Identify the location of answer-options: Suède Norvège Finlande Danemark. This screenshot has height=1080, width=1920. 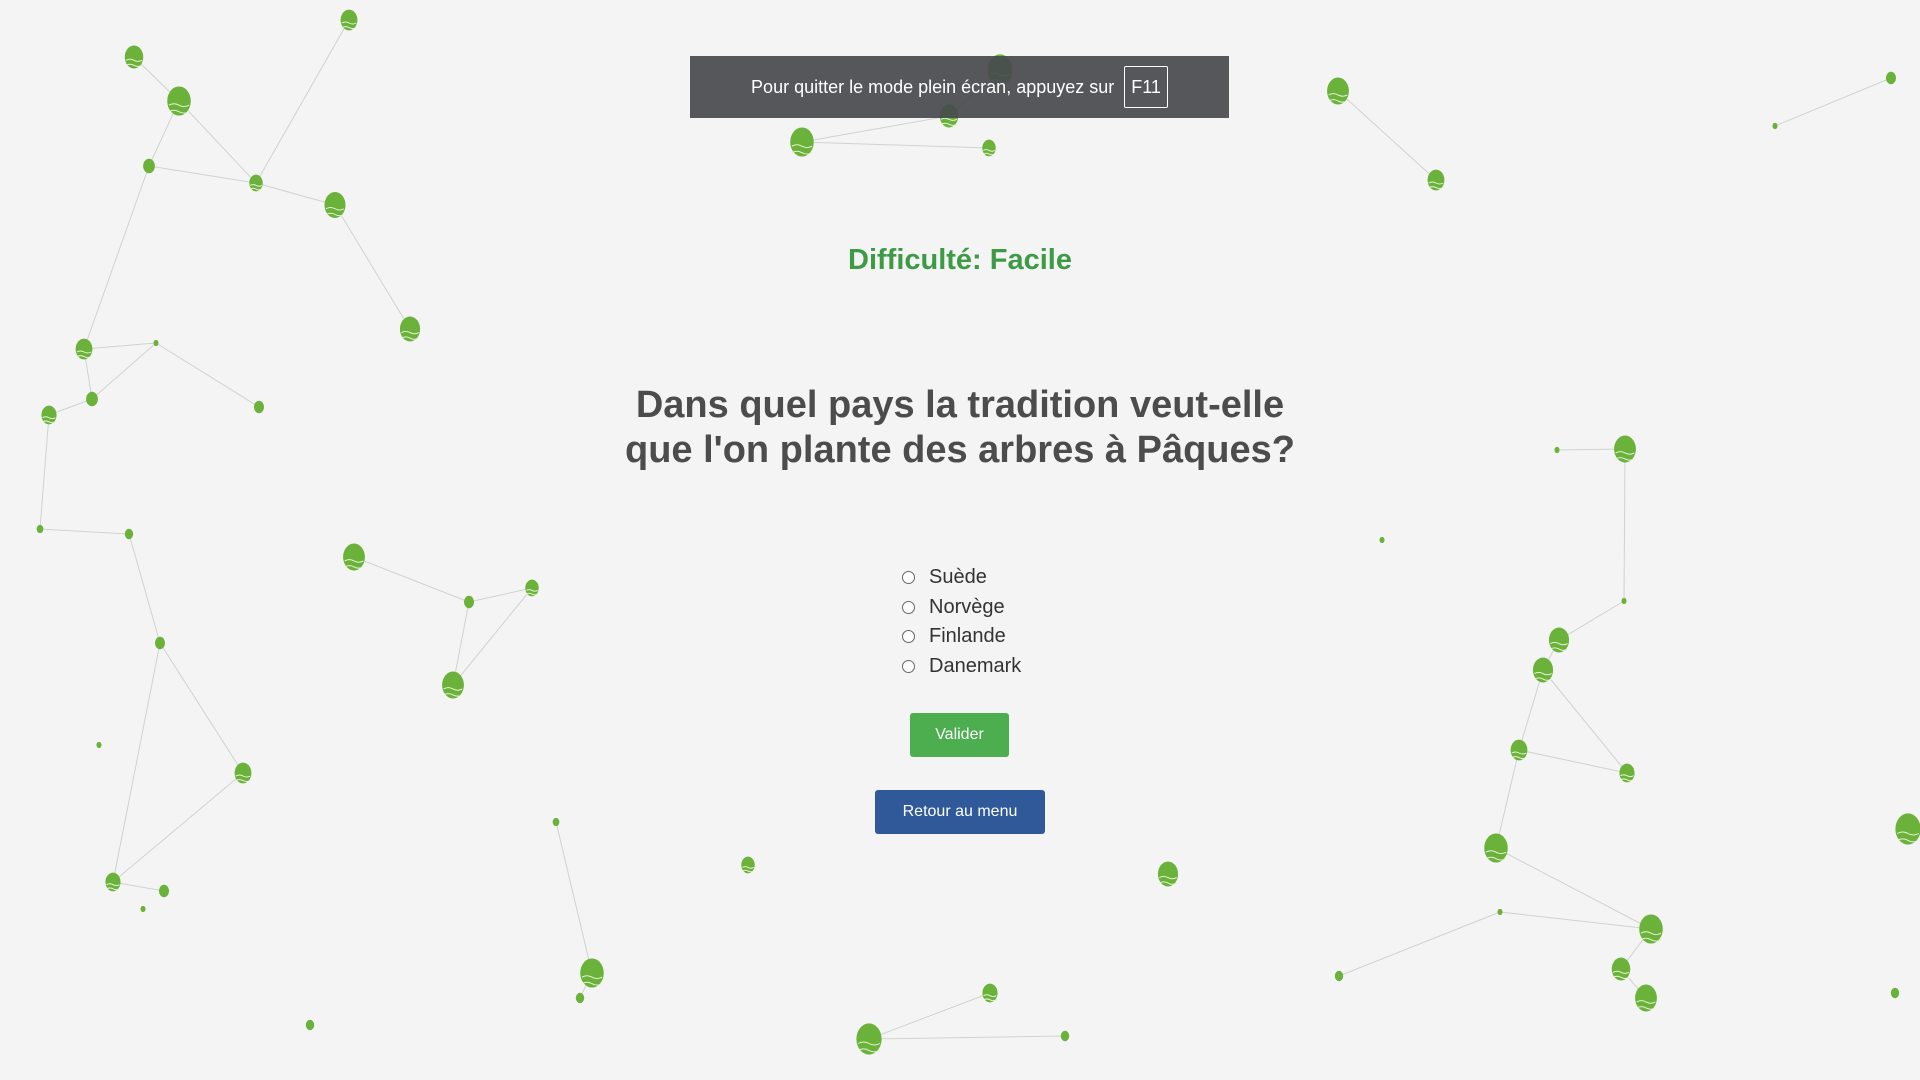
(961, 622).